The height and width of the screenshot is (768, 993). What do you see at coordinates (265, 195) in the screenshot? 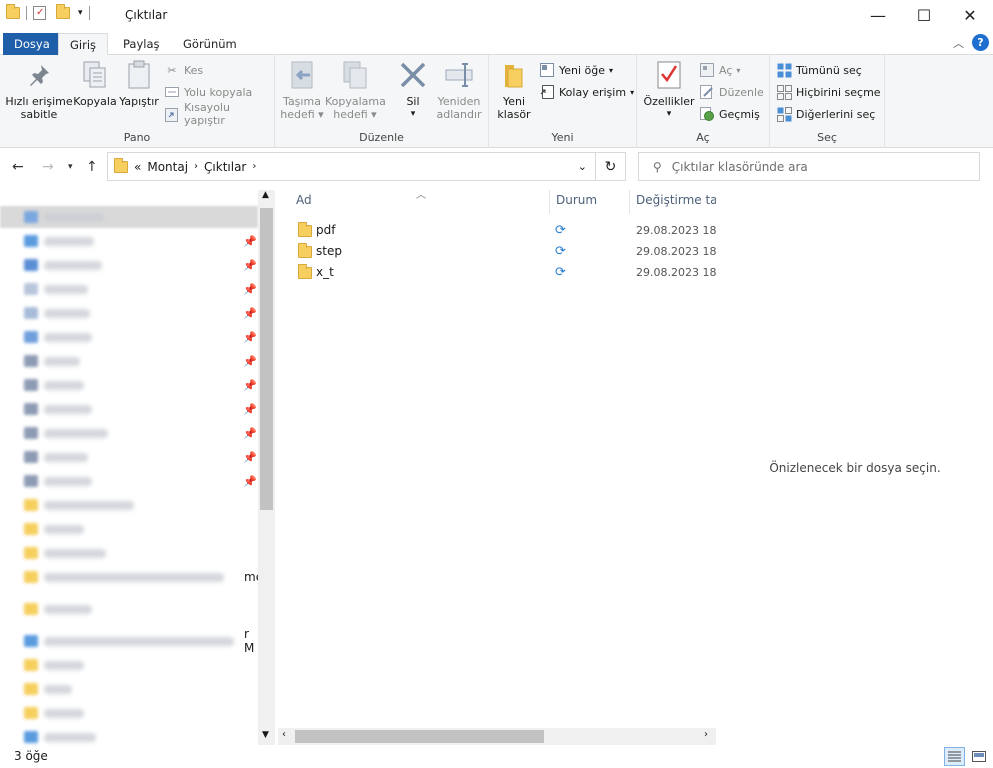
I see `scroll-up-chevron-icon: ▲` at bounding box center [265, 195].